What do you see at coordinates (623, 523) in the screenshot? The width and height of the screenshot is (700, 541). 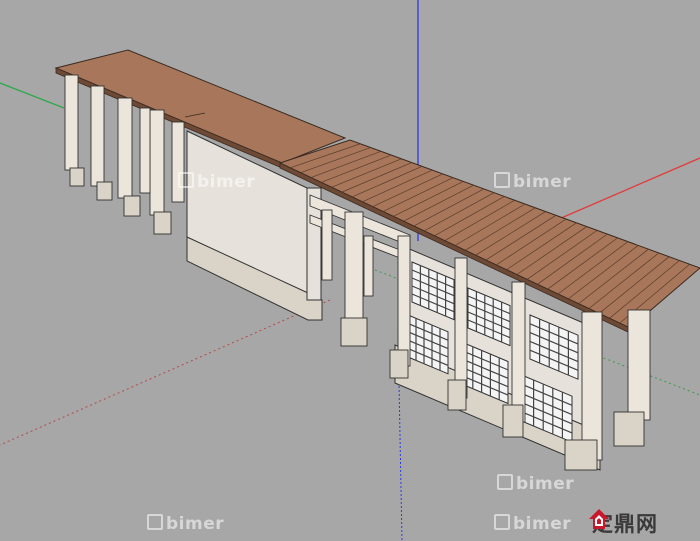 I see `site-logo: 定鼎网` at bounding box center [623, 523].